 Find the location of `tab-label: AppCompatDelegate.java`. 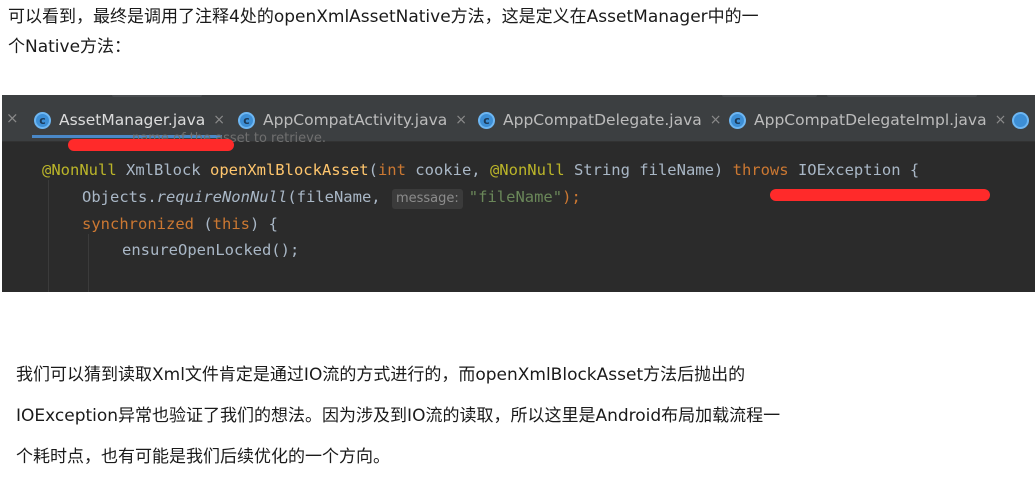

tab-label: AppCompatDelegate.java is located at coordinates (602, 120).